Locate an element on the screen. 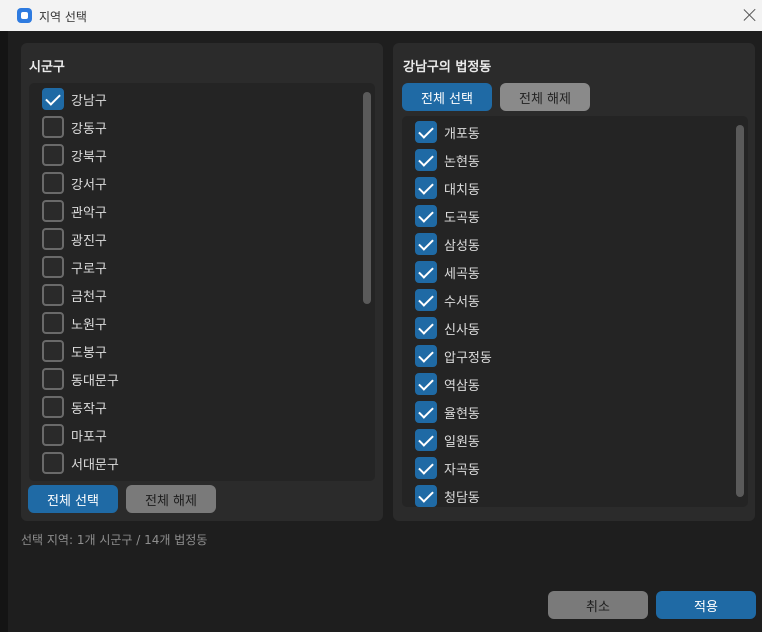  dong-label: 논현동 is located at coordinates (462, 162).